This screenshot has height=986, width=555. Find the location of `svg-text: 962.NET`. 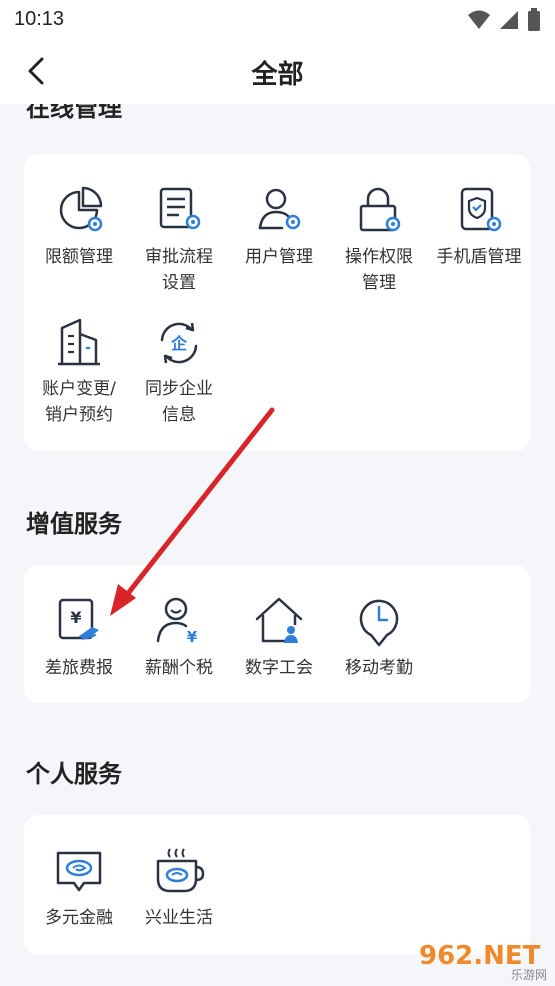

svg-text: 962.NET is located at coordinates (480, 956).